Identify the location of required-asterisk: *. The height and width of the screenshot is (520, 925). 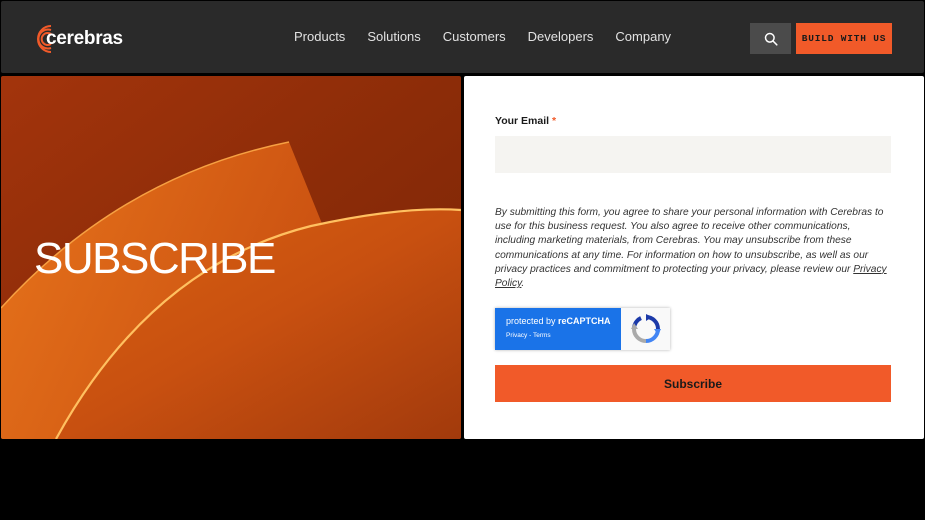
(554, 121).